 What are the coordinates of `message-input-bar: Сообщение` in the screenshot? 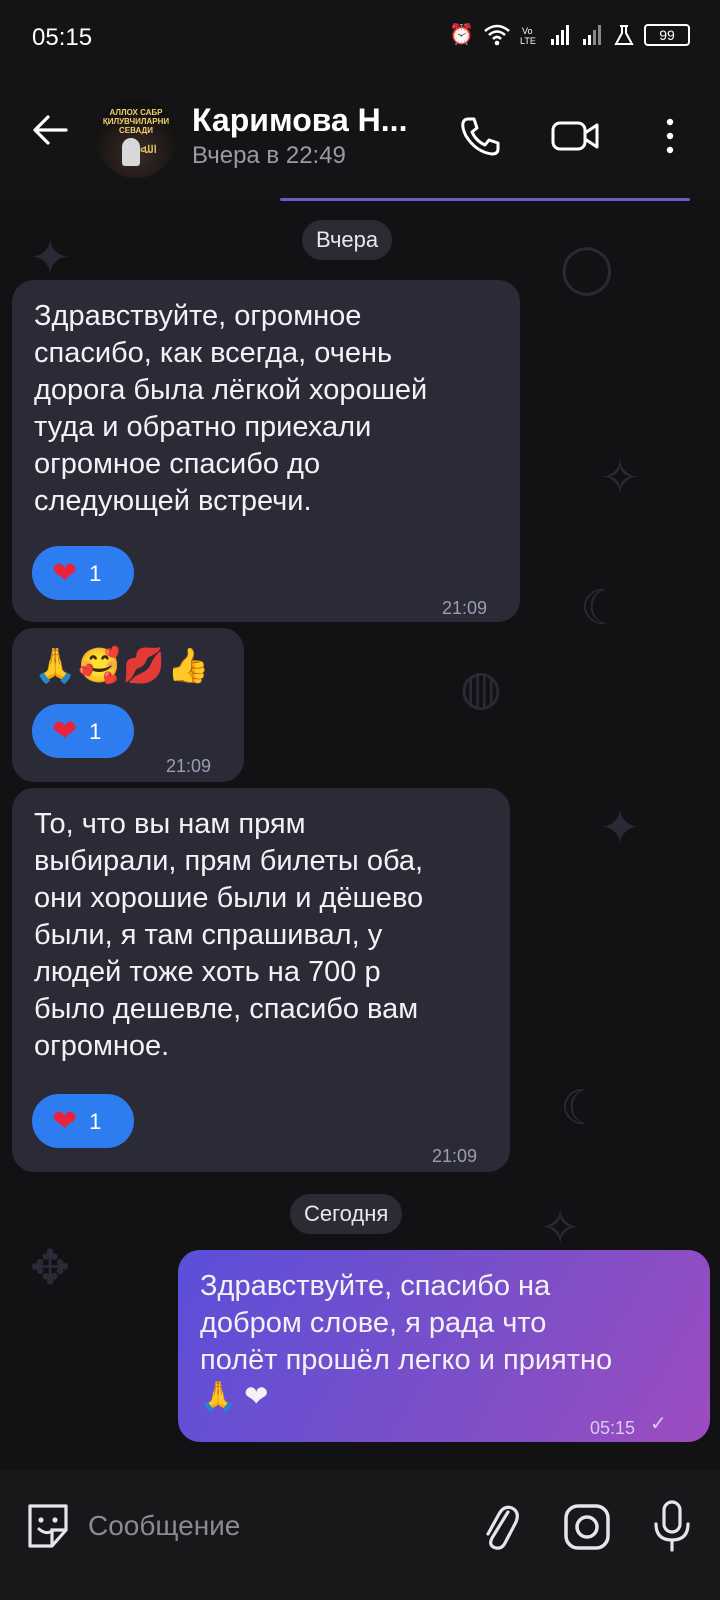 It's located at (360, 1535).